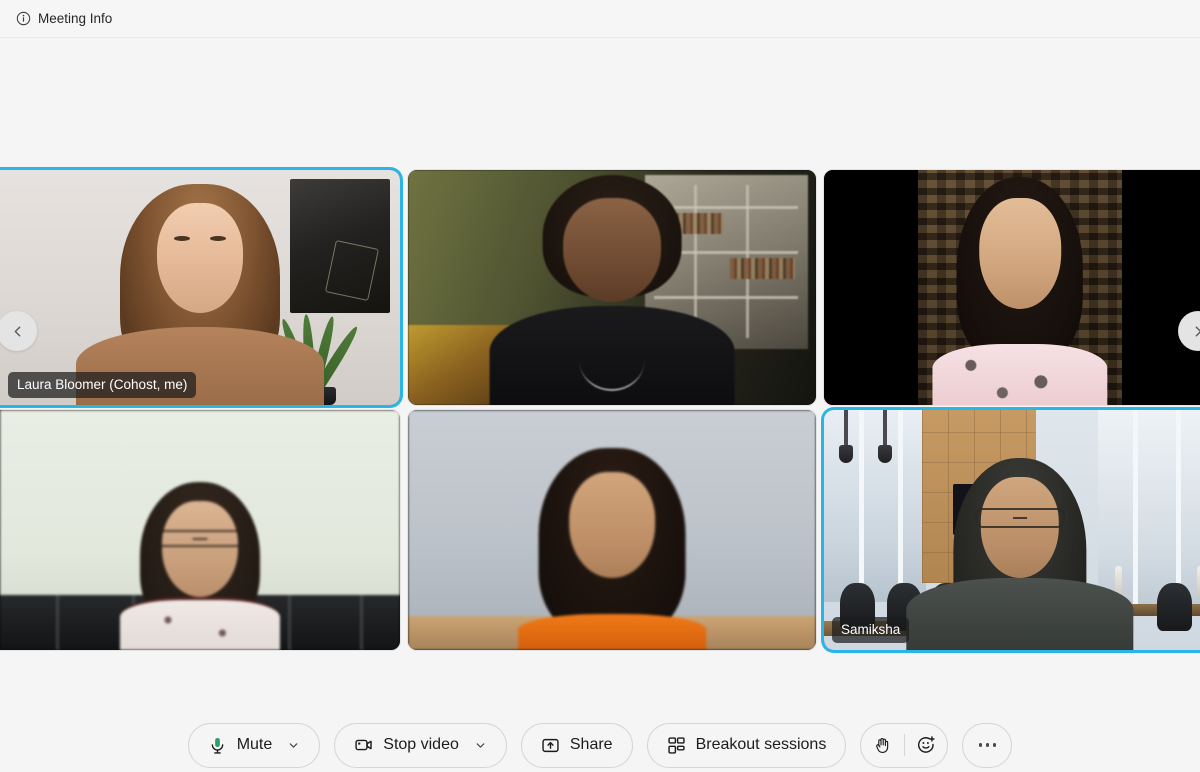 This screenshot has width=1200, height=772. Describe the element at coordinates (600, 19) in the screenshot. I see `meeting-topbar: Meeting Info` at that location.